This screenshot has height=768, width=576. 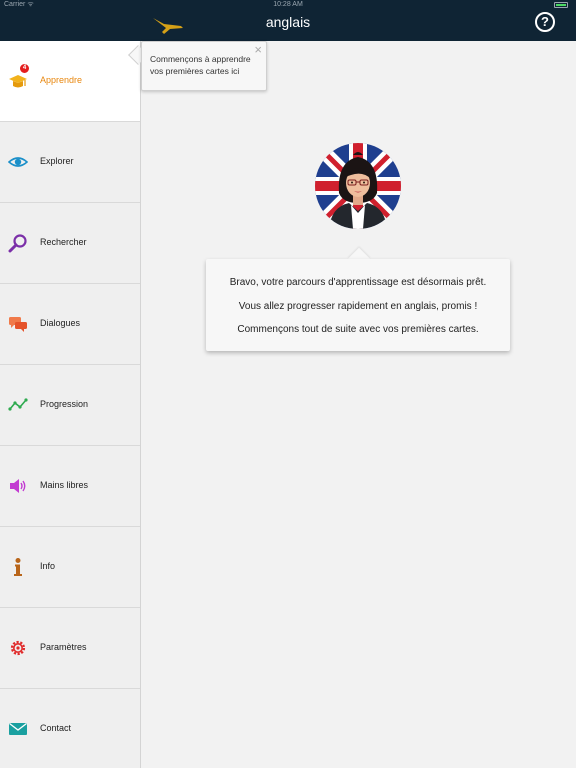 I want to click on uk-flag-avatar-icon, so click(x=358, y=186).